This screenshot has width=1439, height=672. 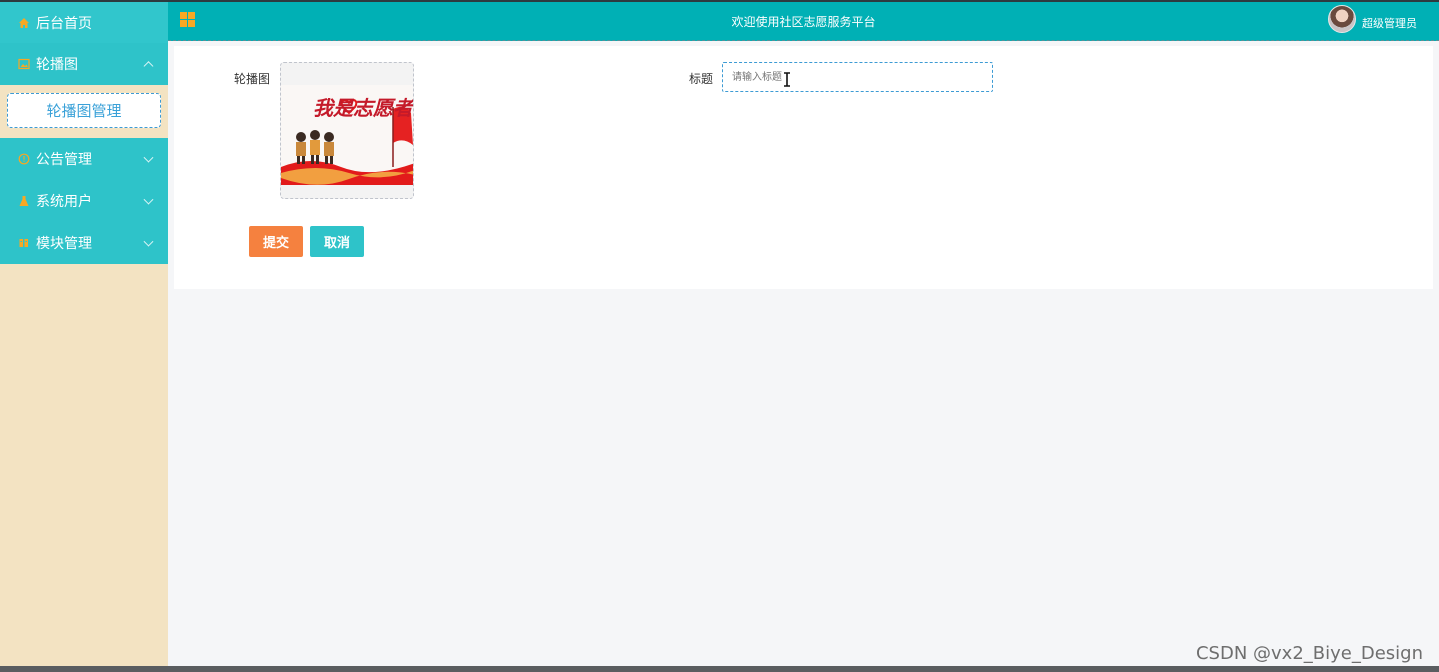 What do you see at coordinates (701, 78) in the screenshot?
I see `title-label: 标题` at bounding box center [701, 78].